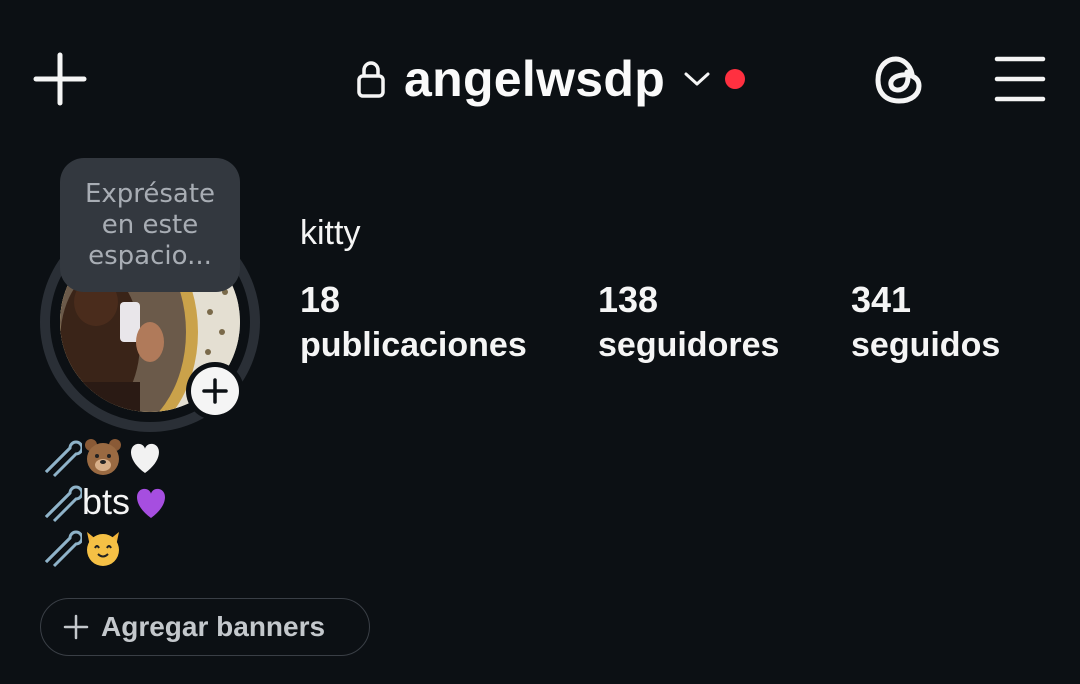 This screenshot has height=684, width=1080. I want to click on account-switcher: angelwsdp, so click(551, 79).